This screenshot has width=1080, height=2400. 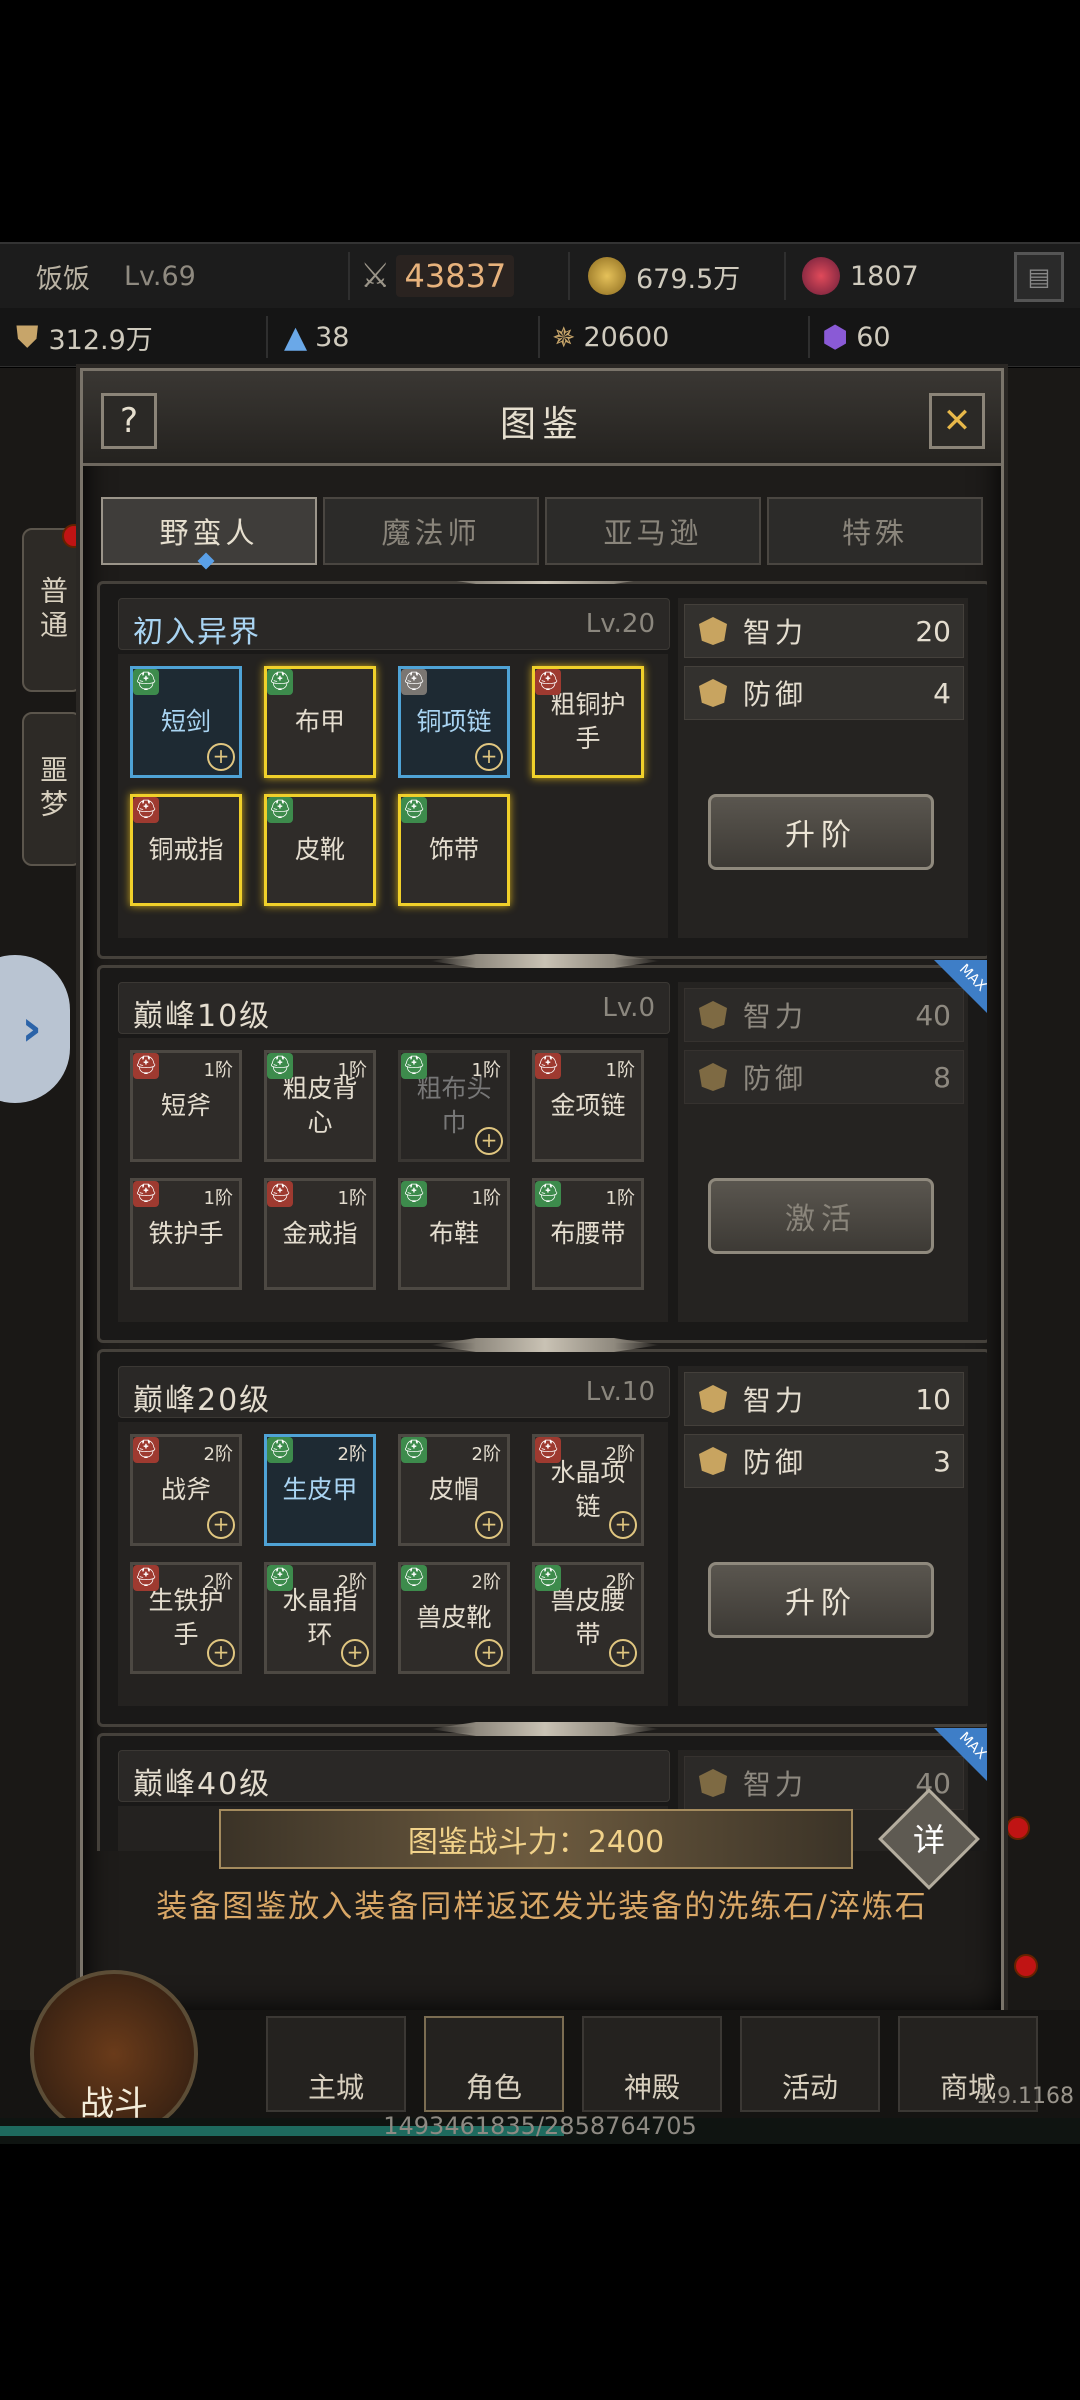 I want to click on notification-dot, so click(x=1026, y=1966).